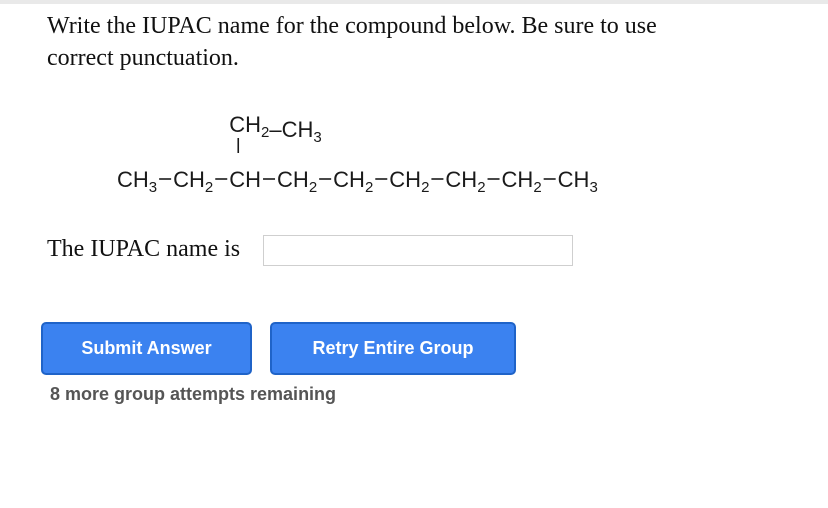 The image size is (828, 508). What do you see at coordinates (193, 181) in the screenshot?
I see `chain-group-2: CH2` at bounding box center [193, 181].